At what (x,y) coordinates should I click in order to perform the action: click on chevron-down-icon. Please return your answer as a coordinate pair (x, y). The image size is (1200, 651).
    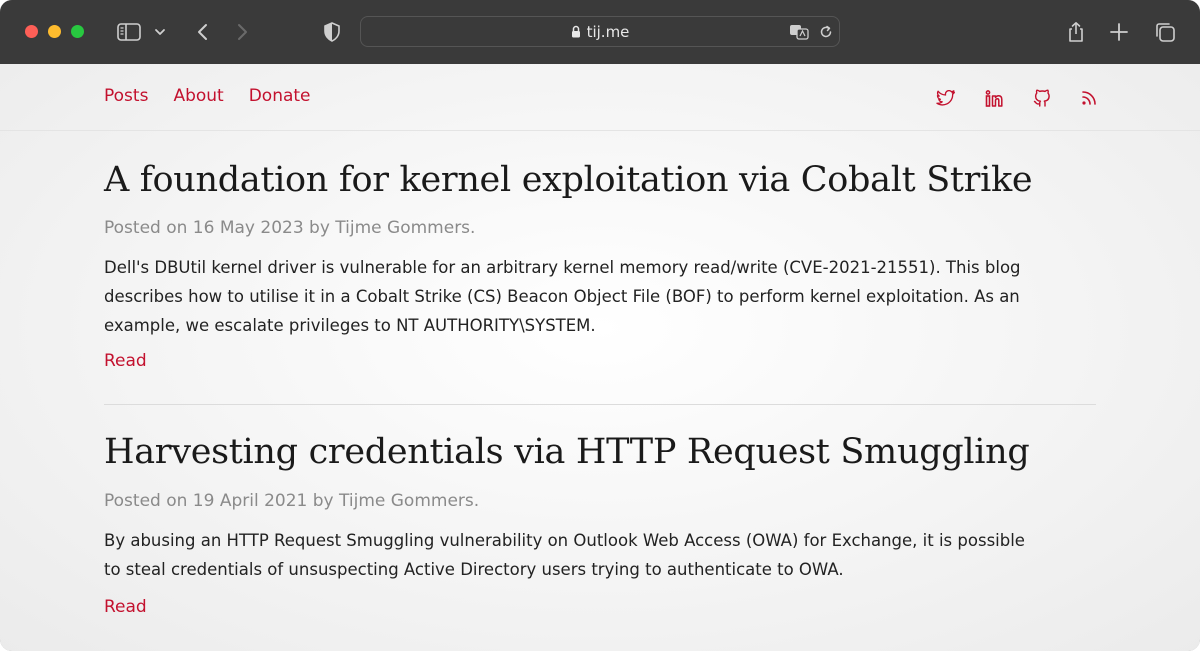
    Looking at the image, I should click on (160, 32).